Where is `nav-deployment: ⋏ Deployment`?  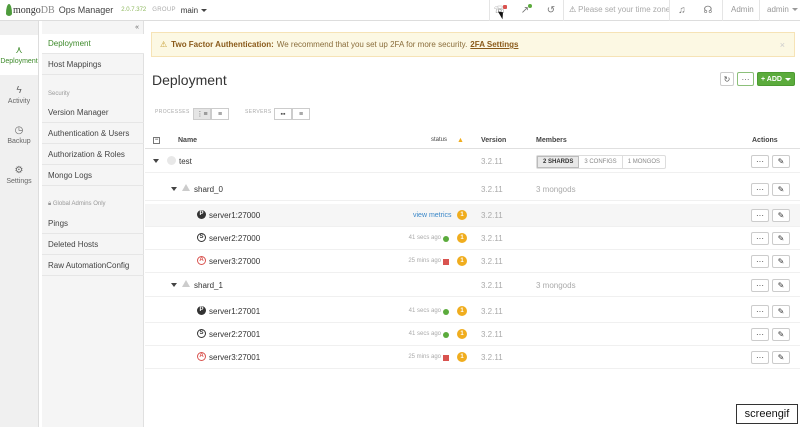
nav-deployment: ⋏ Deployment is located at coordinates (19, 55).